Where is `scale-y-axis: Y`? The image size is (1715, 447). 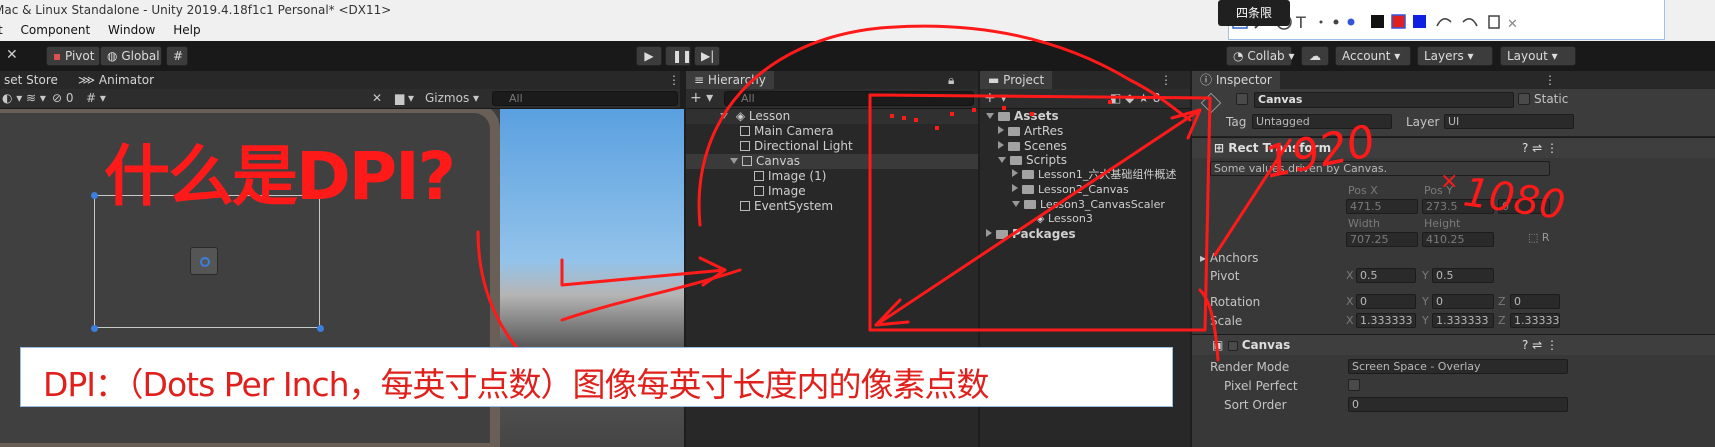 scale-y-axis: Y is located at coordinates (1425, 320).